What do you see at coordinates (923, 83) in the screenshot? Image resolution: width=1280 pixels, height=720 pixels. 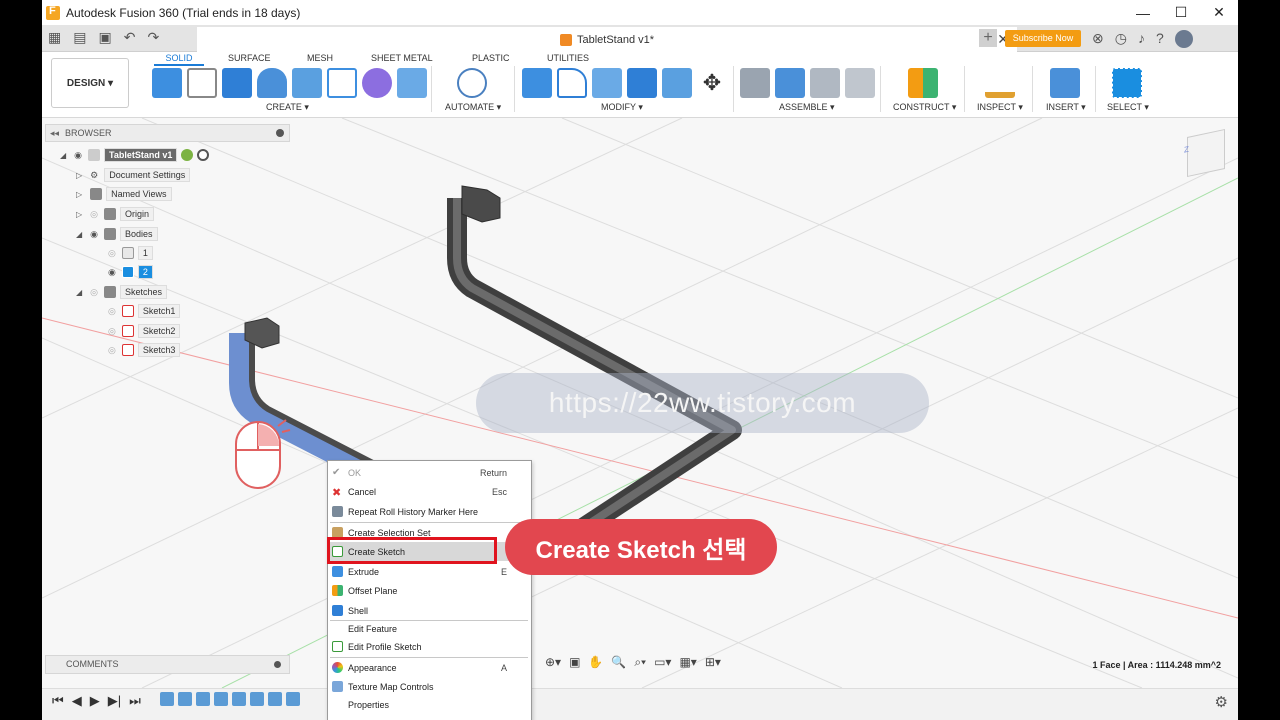 I see `offset-plane-icon` at bounding box center [923, 83].